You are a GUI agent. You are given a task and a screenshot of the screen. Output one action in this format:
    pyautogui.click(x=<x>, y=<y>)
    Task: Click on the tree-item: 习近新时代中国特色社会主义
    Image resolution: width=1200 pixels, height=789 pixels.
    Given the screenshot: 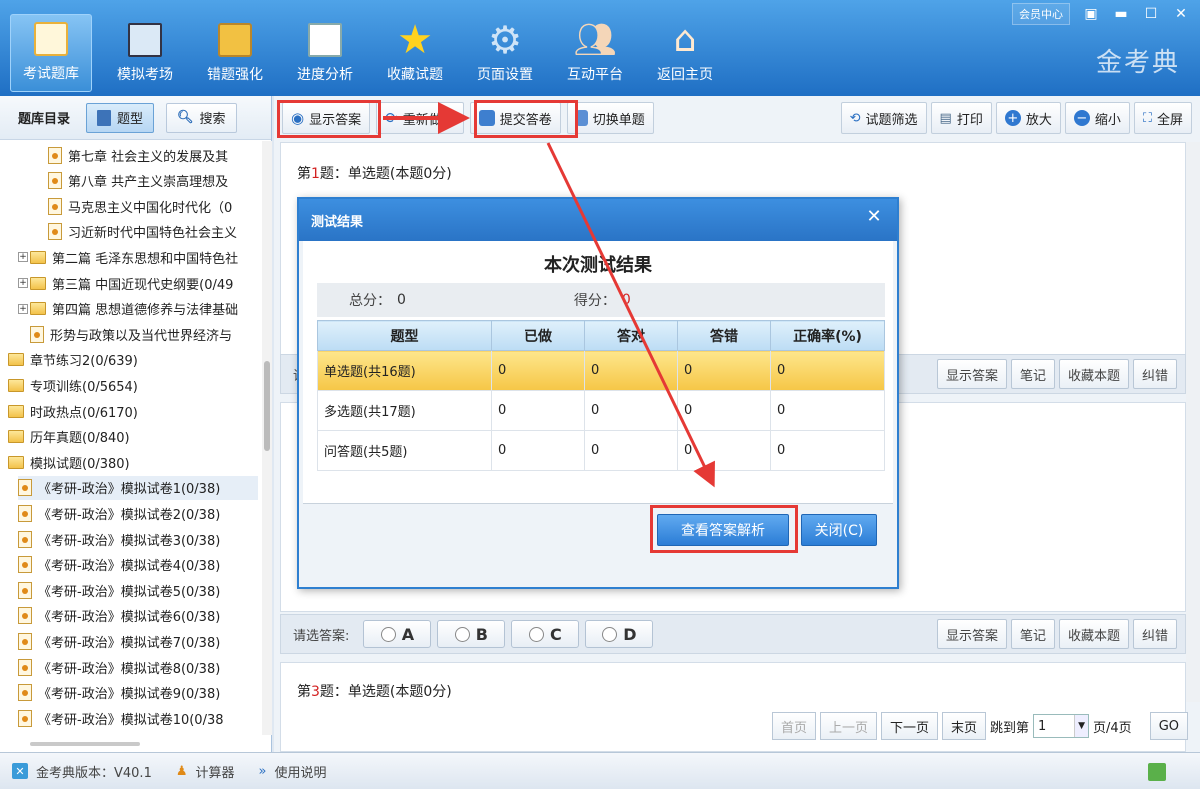 What is the action you would take?
    pyautogui.click(x=142, y=232)
    